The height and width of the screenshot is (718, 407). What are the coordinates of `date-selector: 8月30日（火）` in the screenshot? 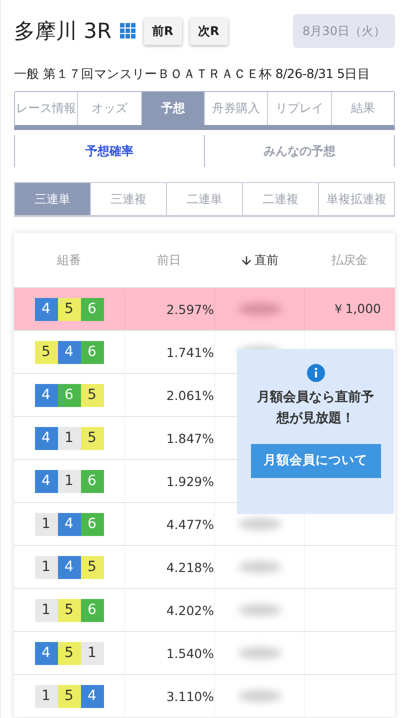 It's located at (344, 31).